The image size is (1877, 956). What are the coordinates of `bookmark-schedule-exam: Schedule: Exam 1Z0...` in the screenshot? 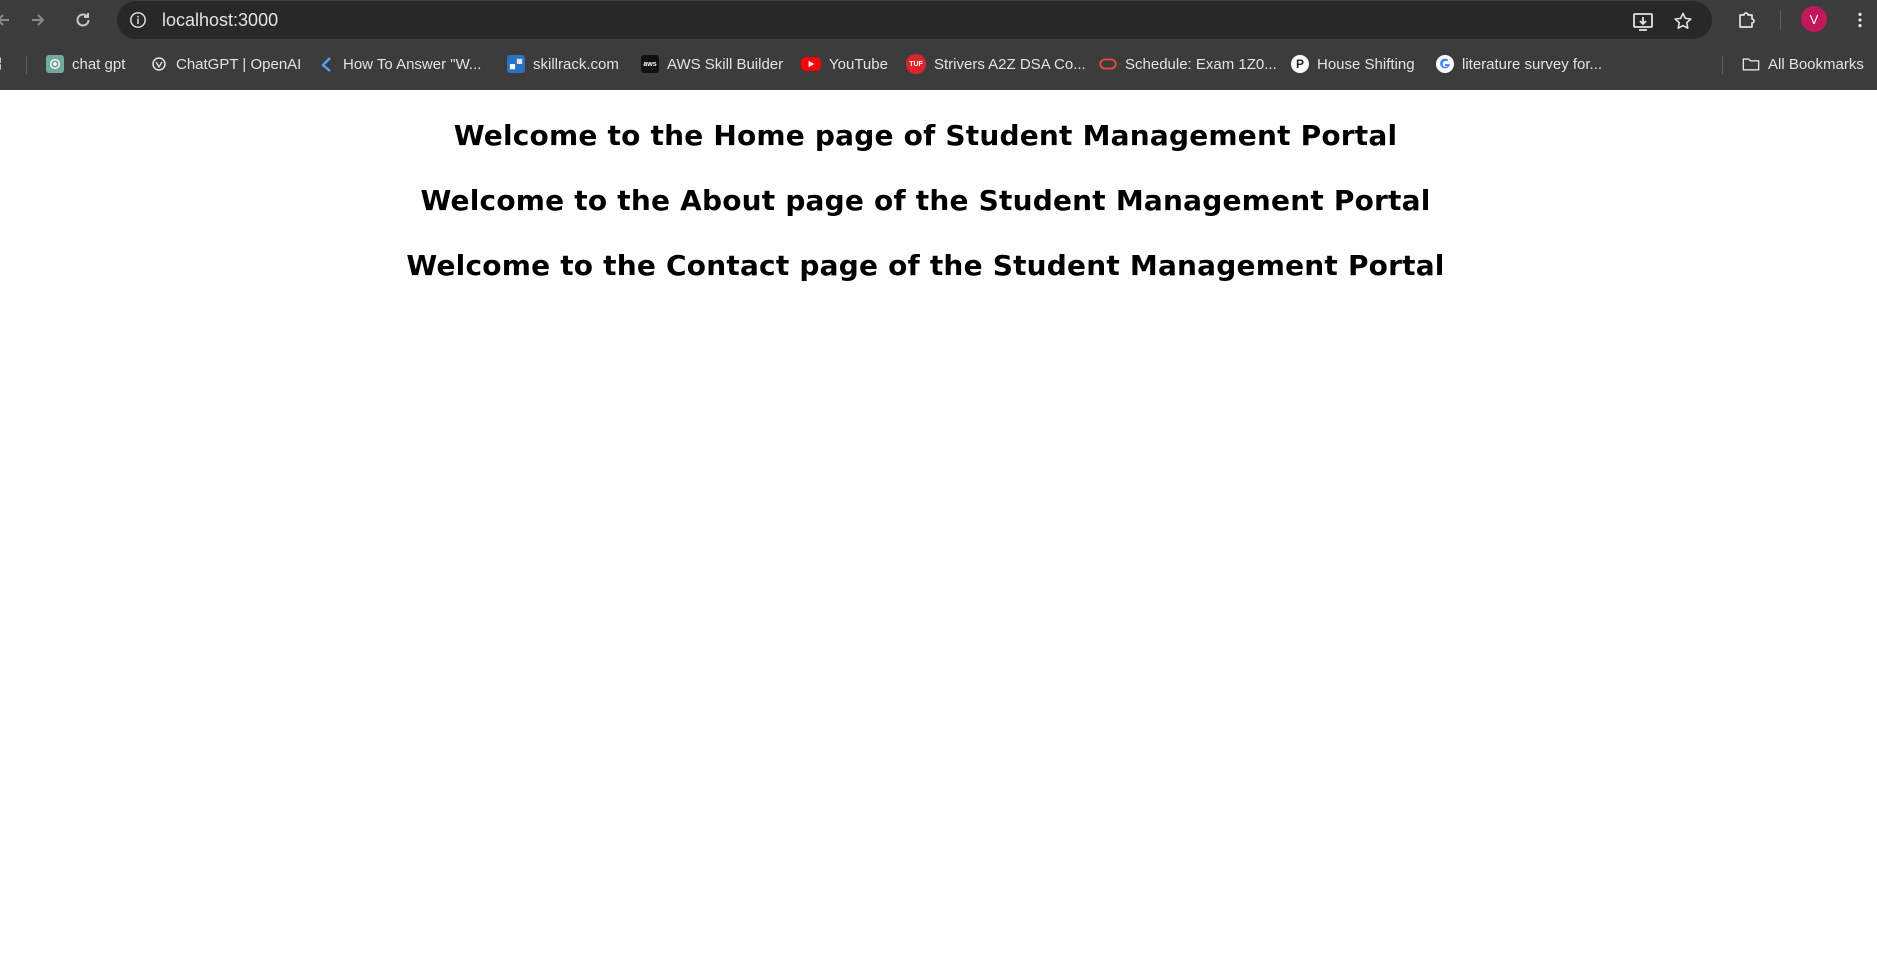 It's located at (1188, 64).